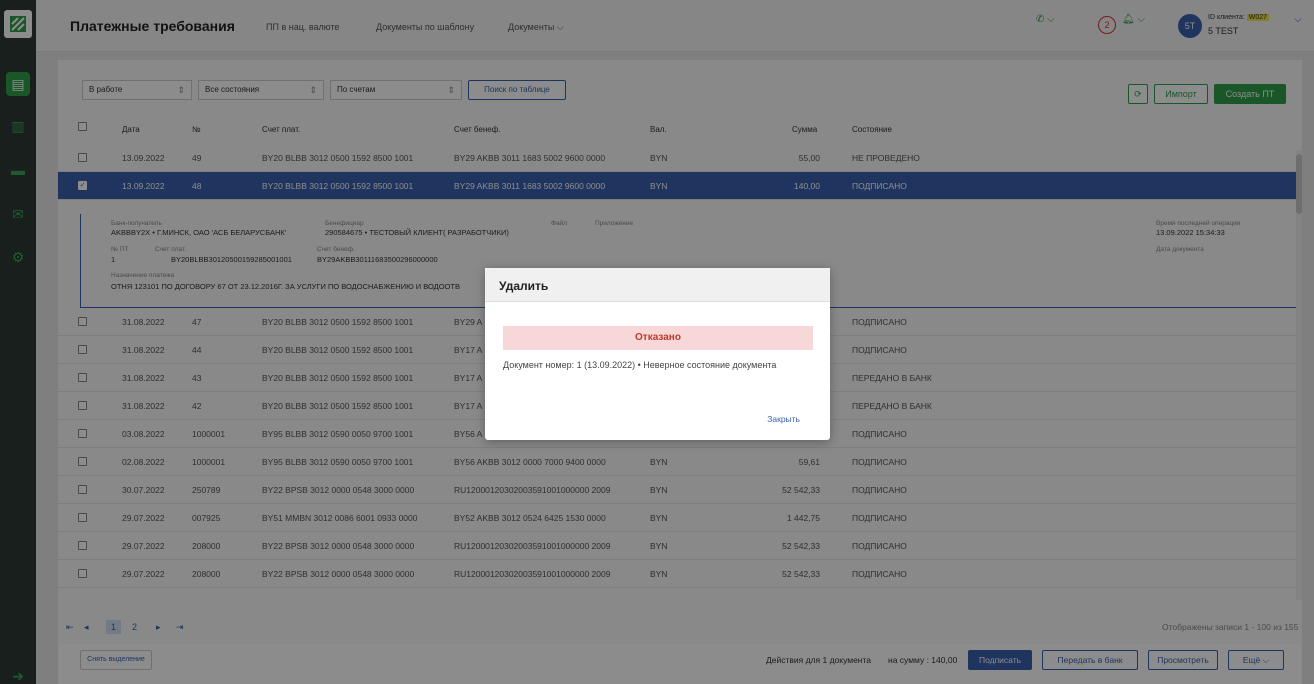 The height and width of the screenshot is (684, 1314). Describe the element at coordinates (658, 338) in the screenshot. I see `error-alert: Отказано` at that location.